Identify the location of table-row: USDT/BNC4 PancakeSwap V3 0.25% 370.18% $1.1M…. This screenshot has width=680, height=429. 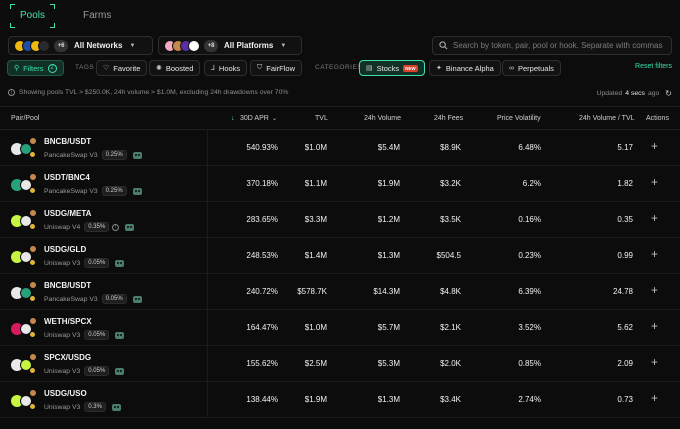
(340, 184).